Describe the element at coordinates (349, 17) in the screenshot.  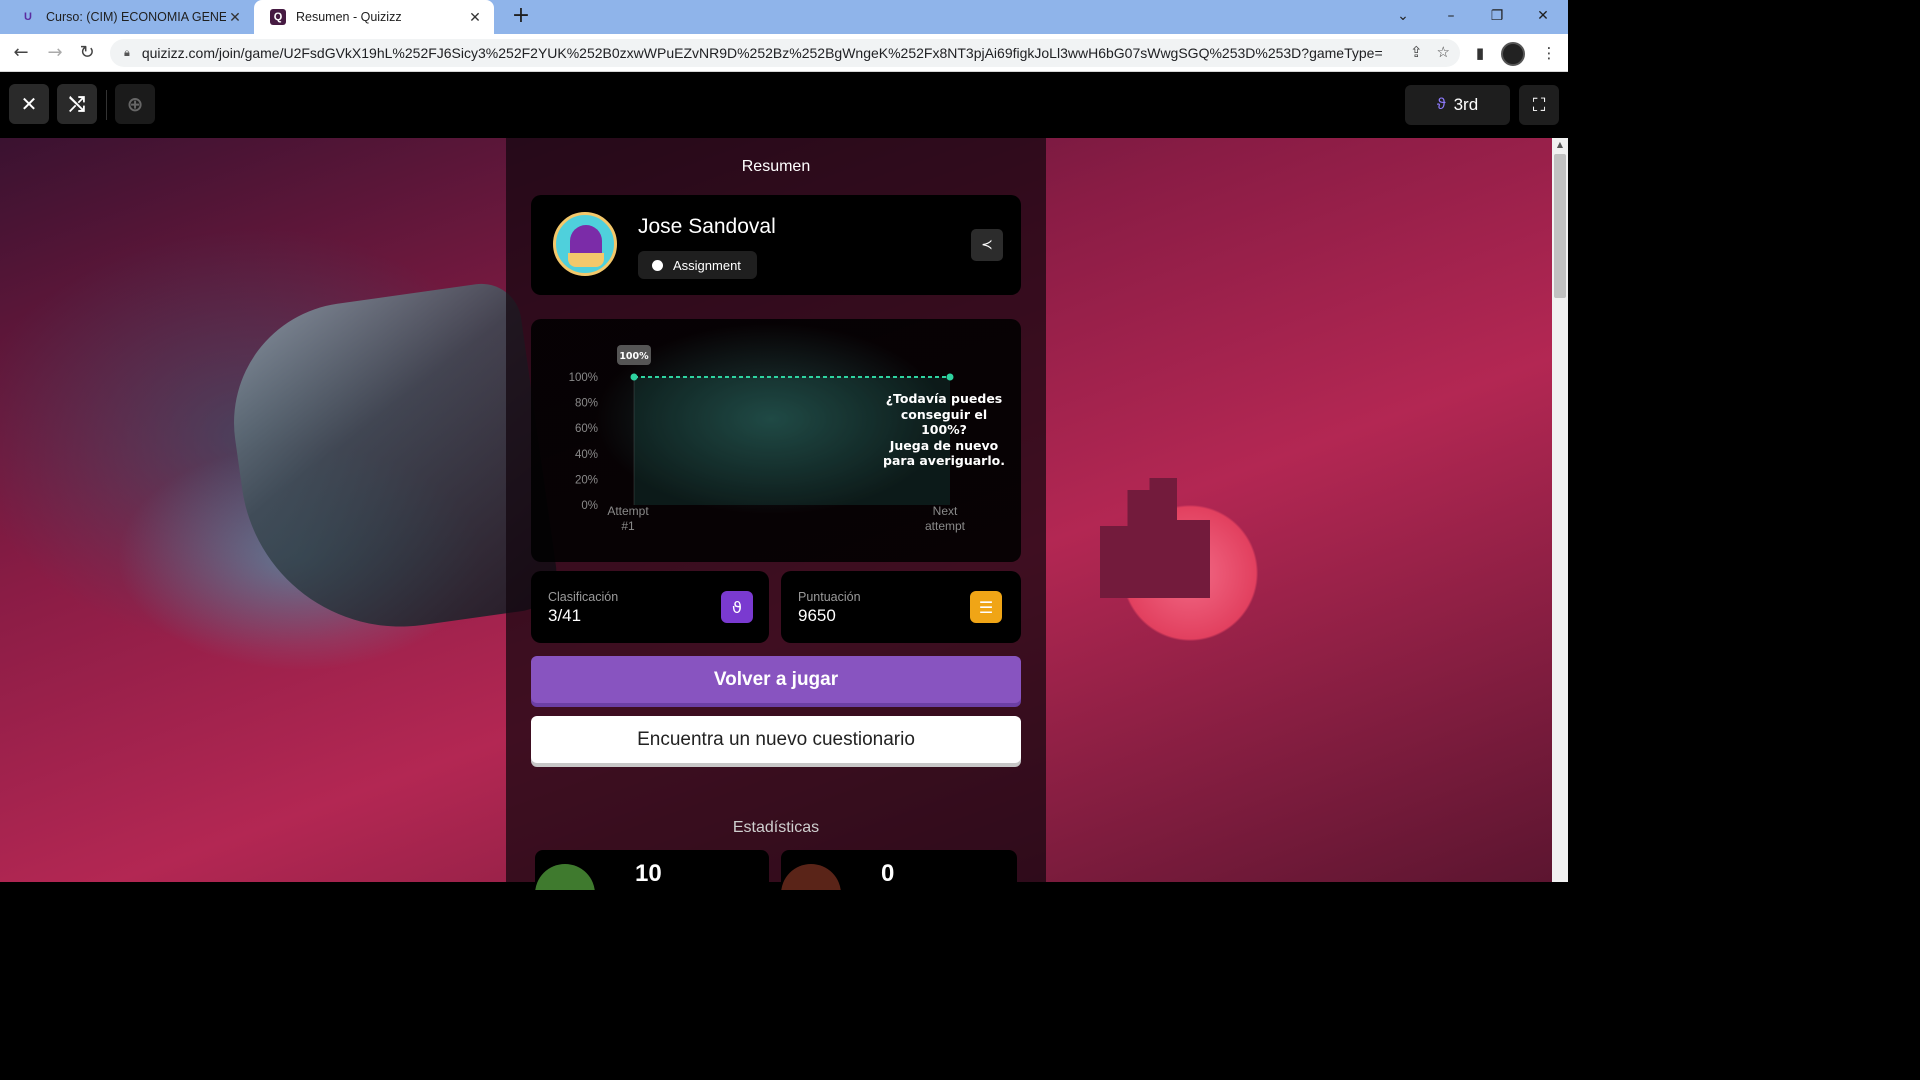
I see `tab-title: Resumen - Quizizz` at that location.